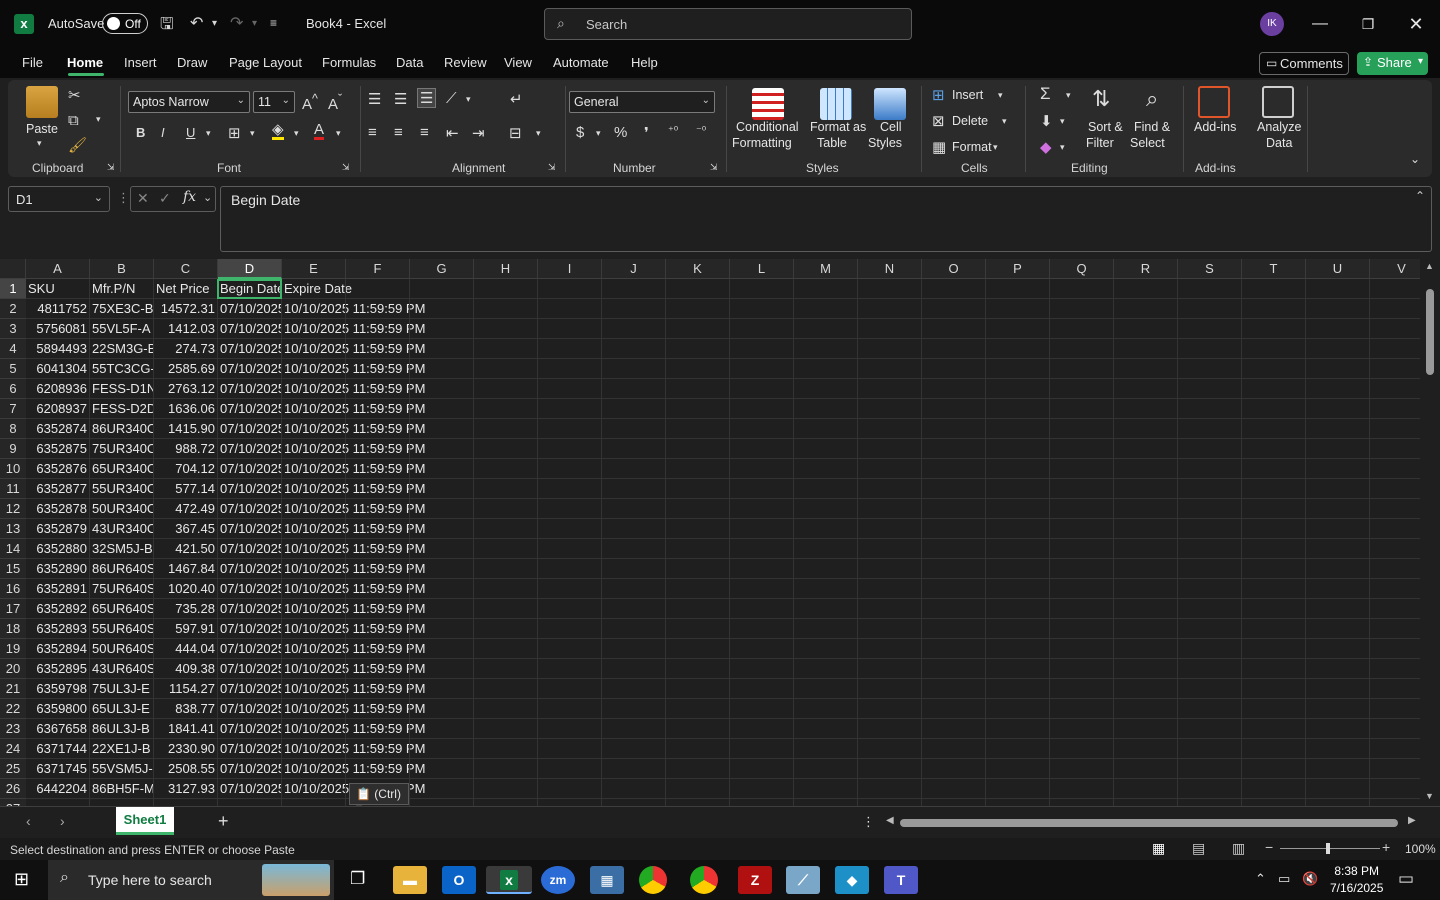 The height and width of the screenshot is (900, 1440). I want to click on clear-dropdown-icon: ▾, so click(1062, 147).